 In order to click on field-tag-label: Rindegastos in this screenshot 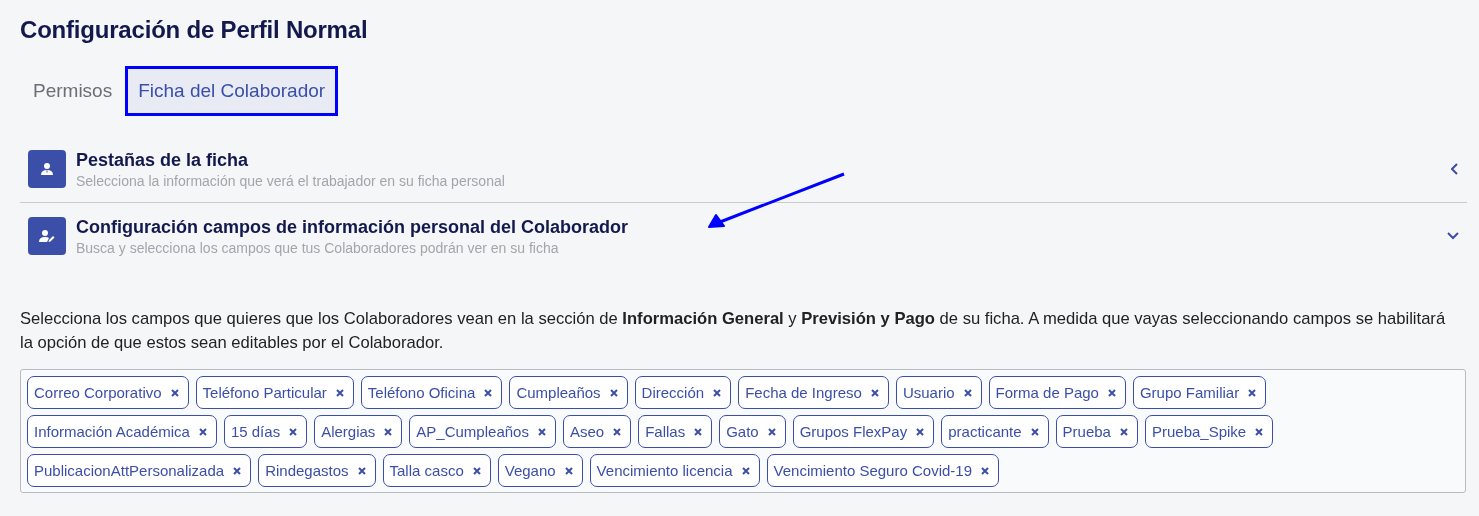, I will do `click(307, 470)`.